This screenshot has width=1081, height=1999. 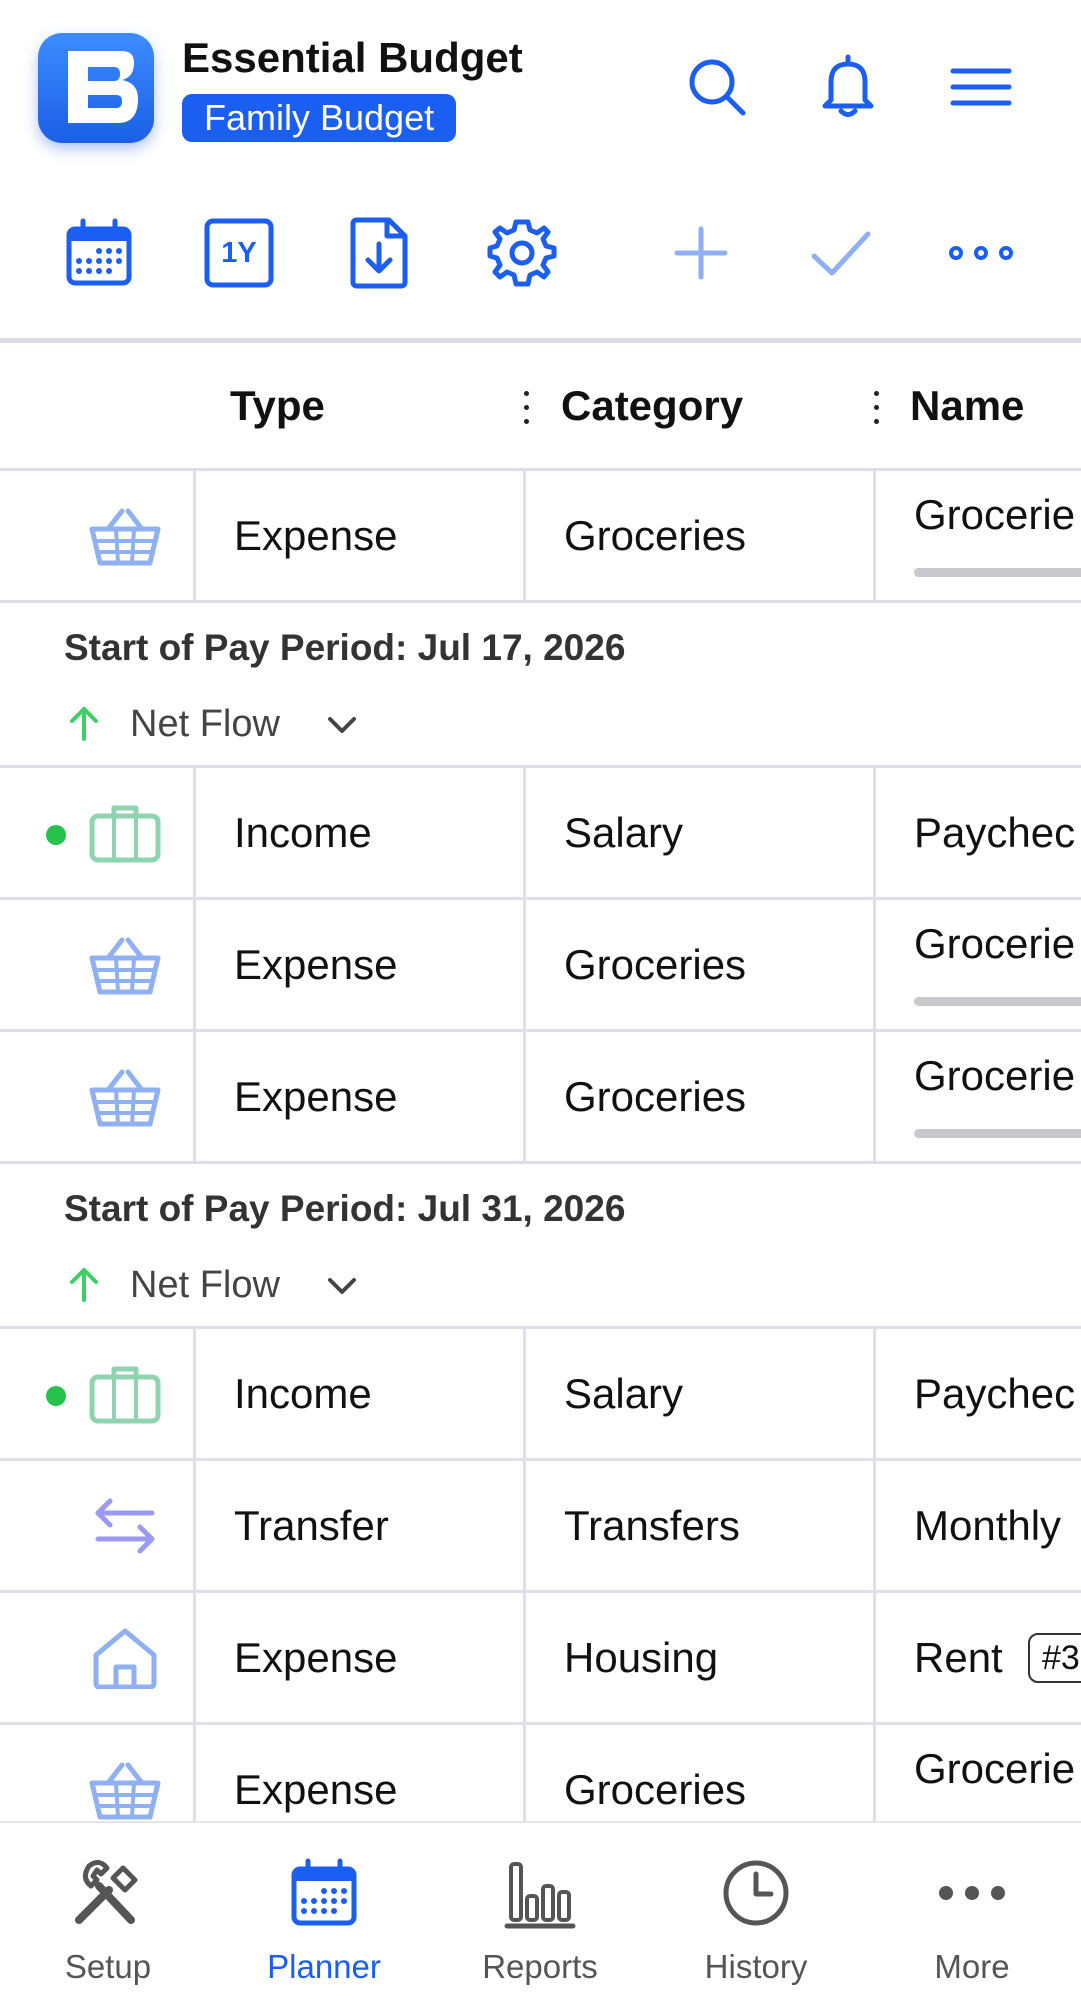 I want to click on search-icon, so click(x=717, y=87).